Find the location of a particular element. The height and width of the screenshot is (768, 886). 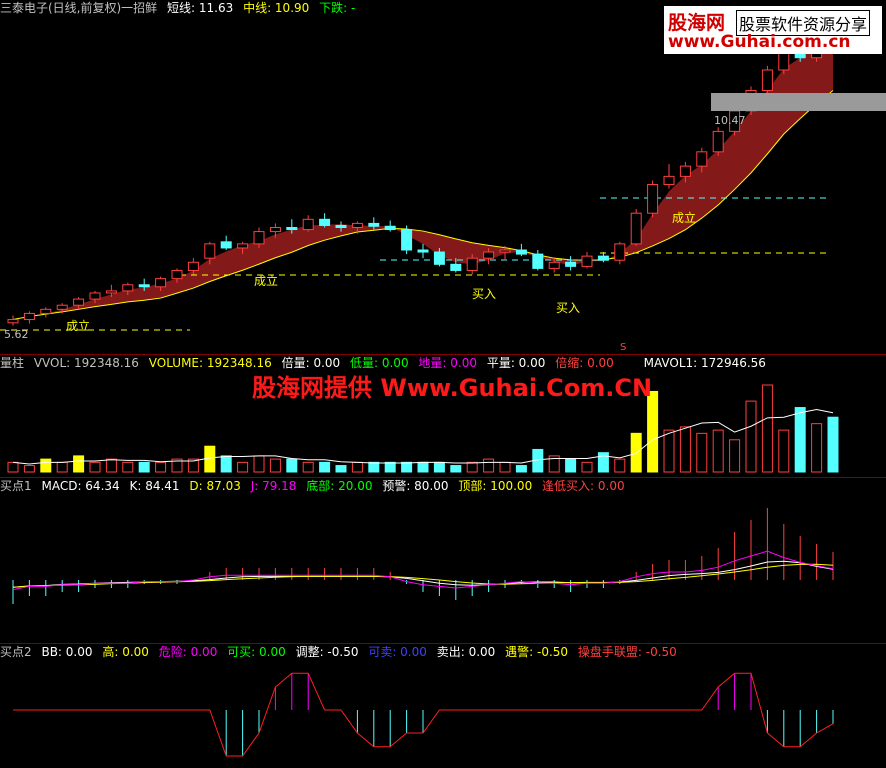

logo-url: www.Guhai.com.cn is located at coordinates (759, 42).